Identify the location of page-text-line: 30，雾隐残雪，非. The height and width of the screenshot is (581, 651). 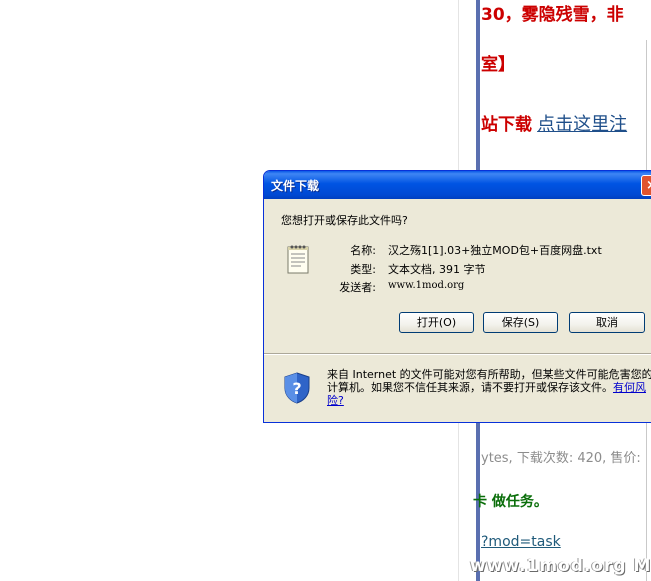
(552, 15).